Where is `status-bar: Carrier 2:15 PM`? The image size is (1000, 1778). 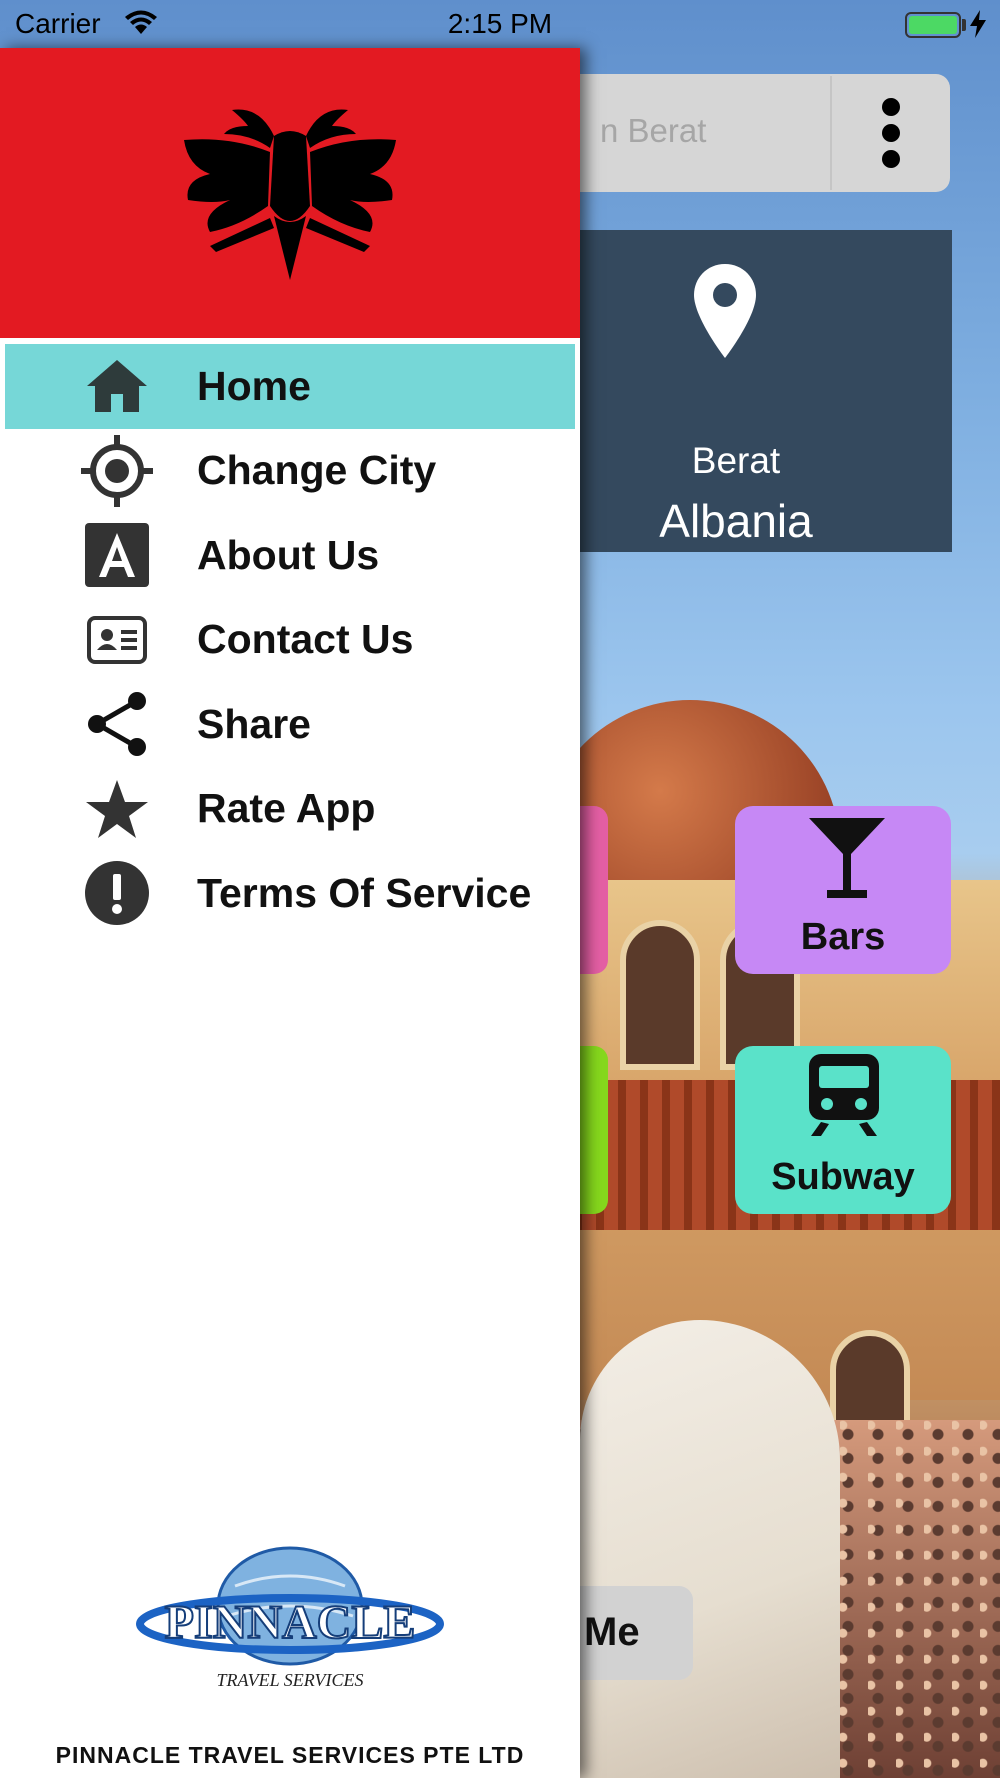
status-bar: Carrier 2:15 PM is located at coordinates (500, 24).